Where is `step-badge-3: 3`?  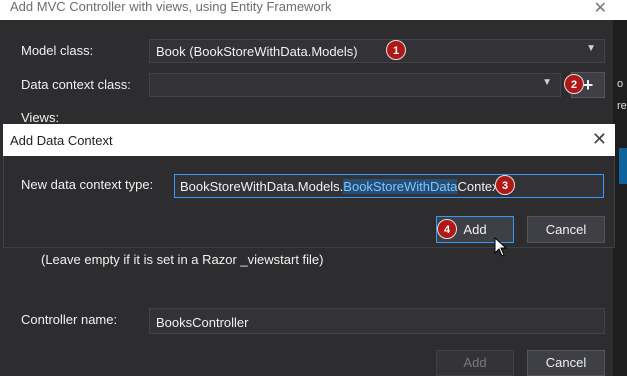 step-badge-3: 3 is located at coordinates (505, 185).